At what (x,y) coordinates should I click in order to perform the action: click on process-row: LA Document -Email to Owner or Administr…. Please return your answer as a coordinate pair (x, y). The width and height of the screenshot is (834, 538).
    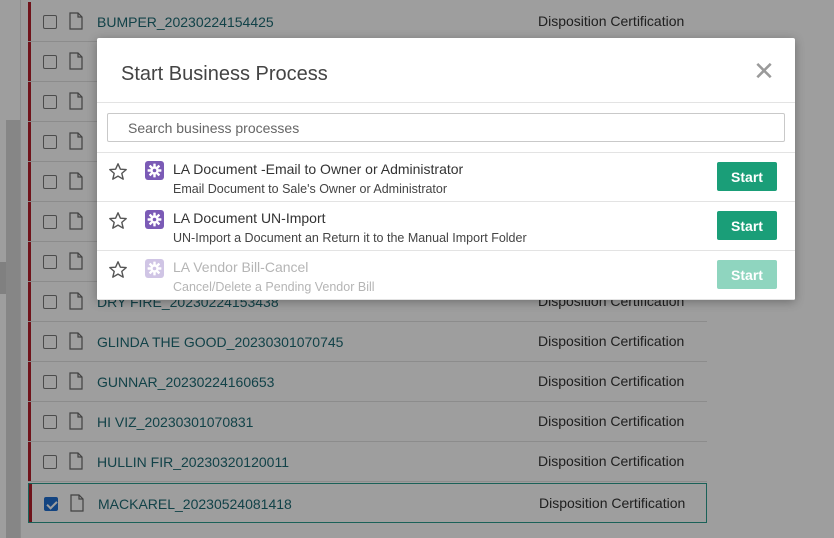
    Looking at the image, I should click on (446, 177).